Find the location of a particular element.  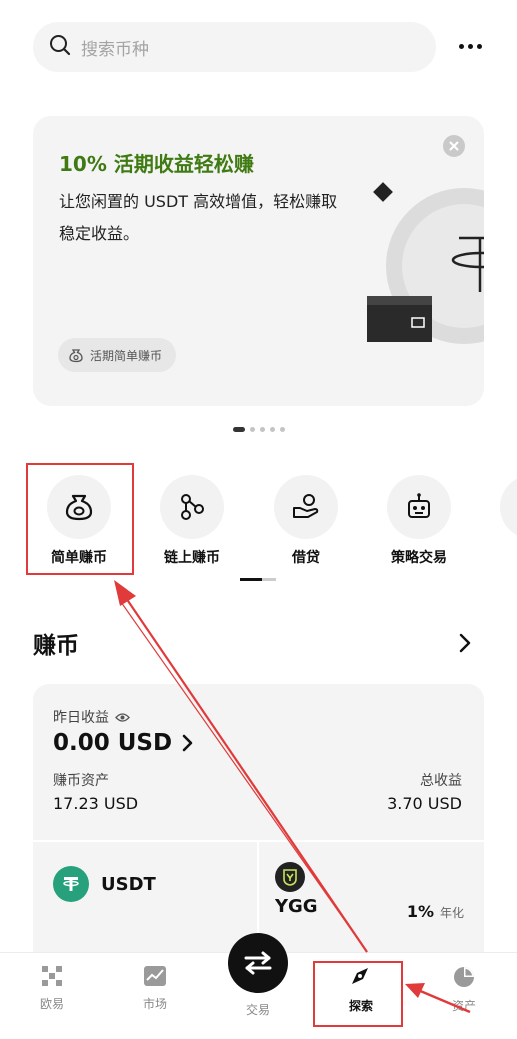

okx-logo-icon is located at coordinates (52, 976).